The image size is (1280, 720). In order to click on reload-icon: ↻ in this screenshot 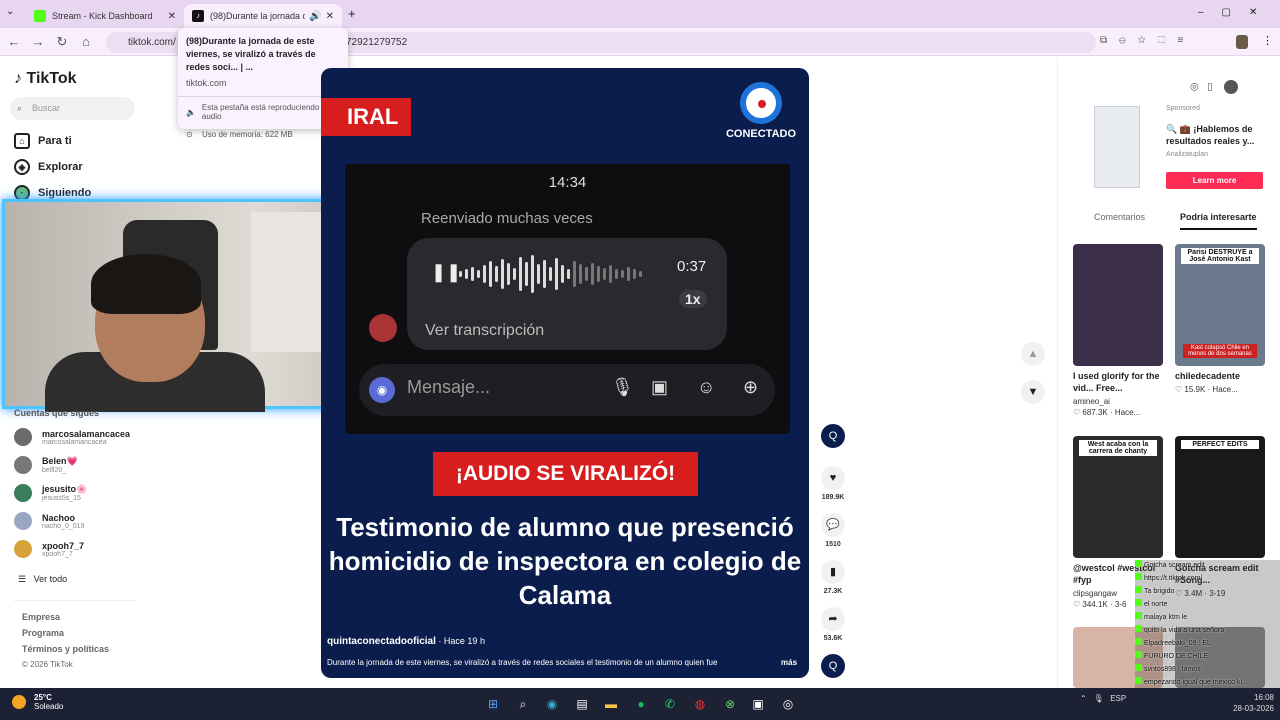, I will do `click(62, 42)`.